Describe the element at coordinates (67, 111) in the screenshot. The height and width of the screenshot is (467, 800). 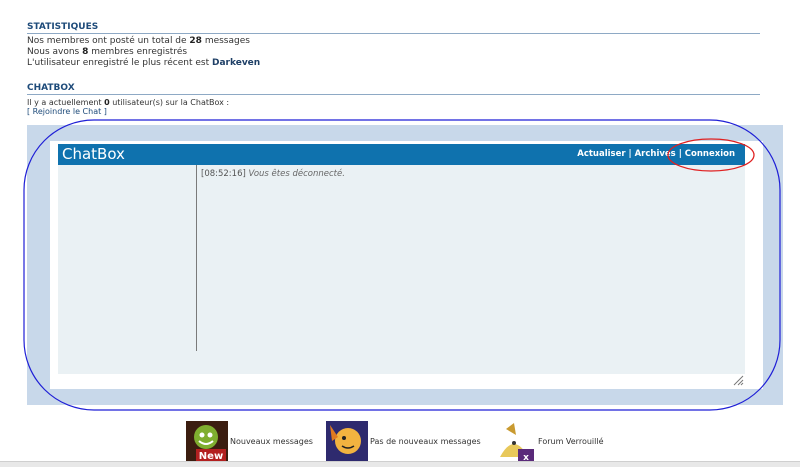
I see `join-chat-link: [ Rejoindre le Chat ]` at that location.